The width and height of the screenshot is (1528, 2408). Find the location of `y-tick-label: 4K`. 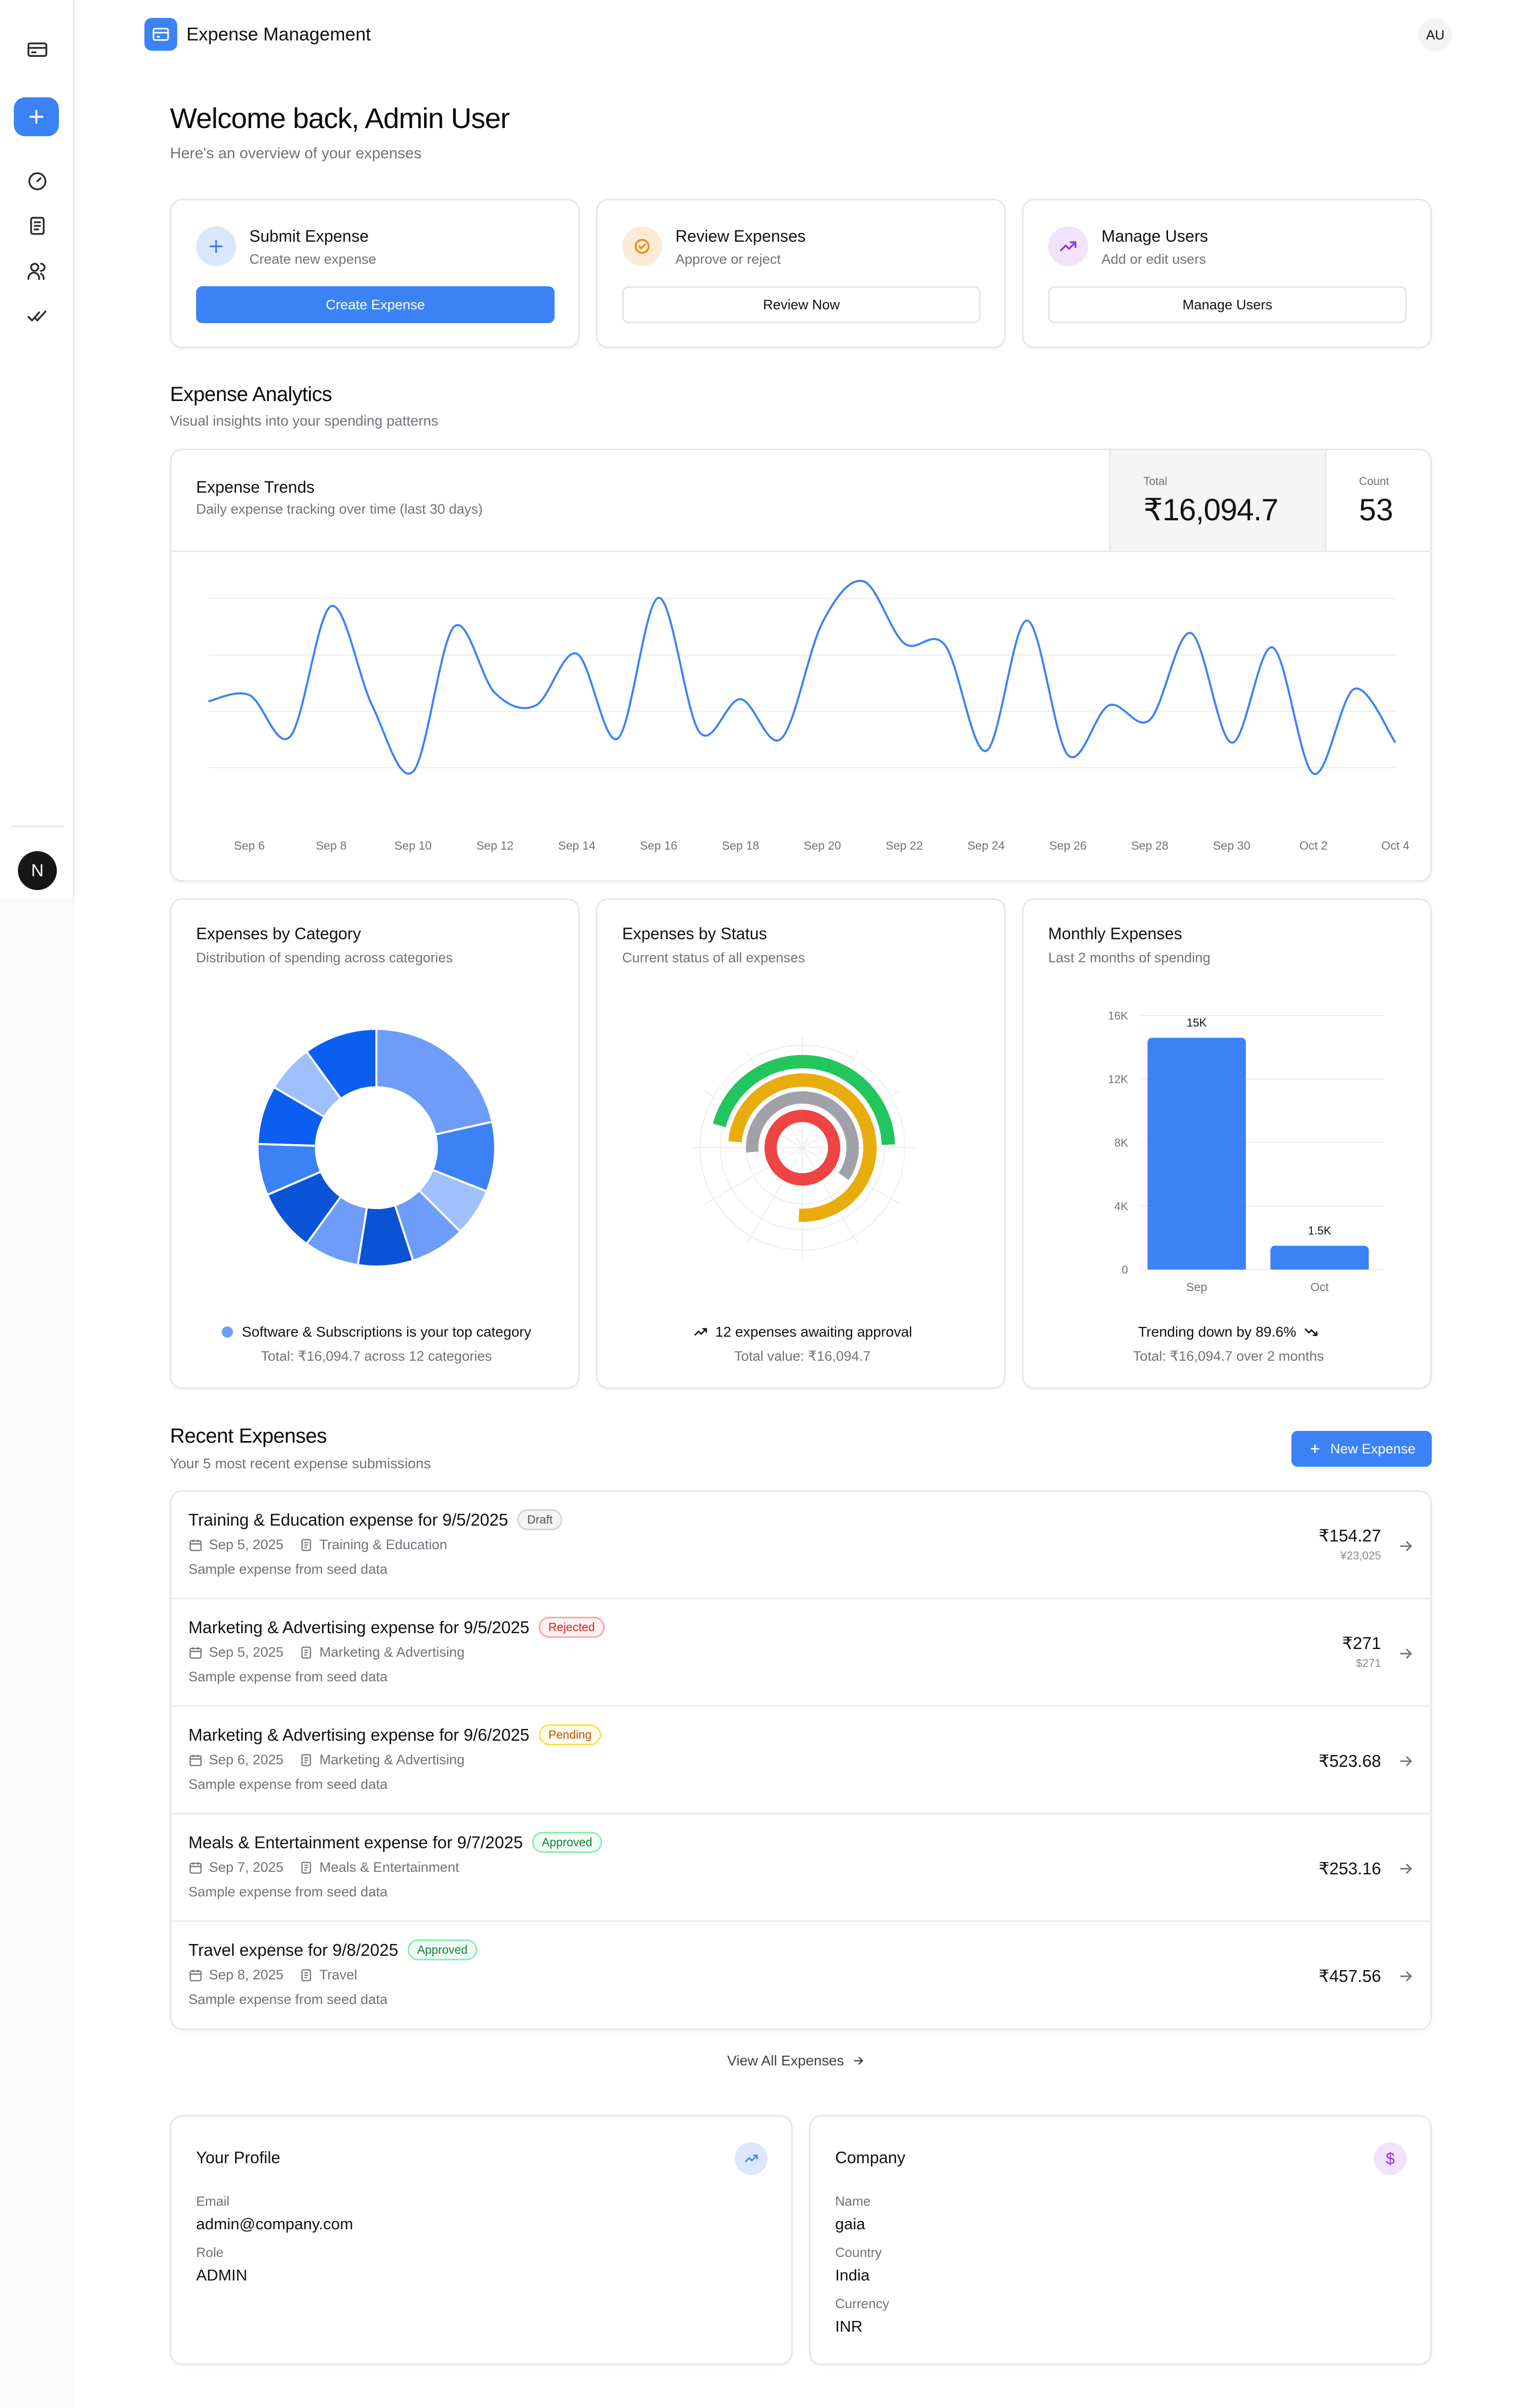

y-tick-label: 4K is located at coordinates (1121, 1206).